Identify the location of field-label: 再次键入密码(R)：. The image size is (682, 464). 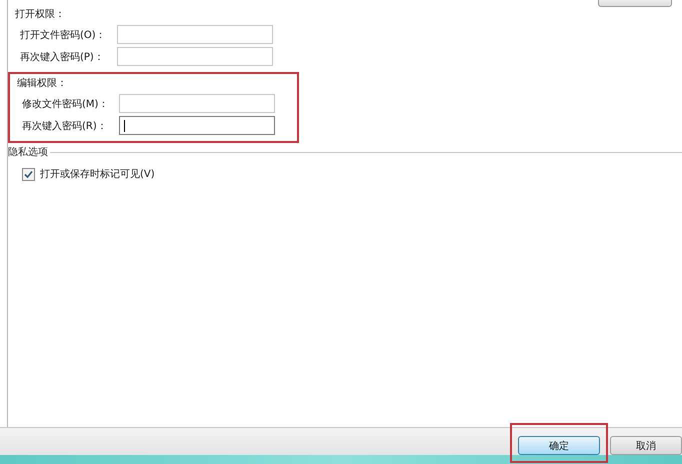
(65, 126).